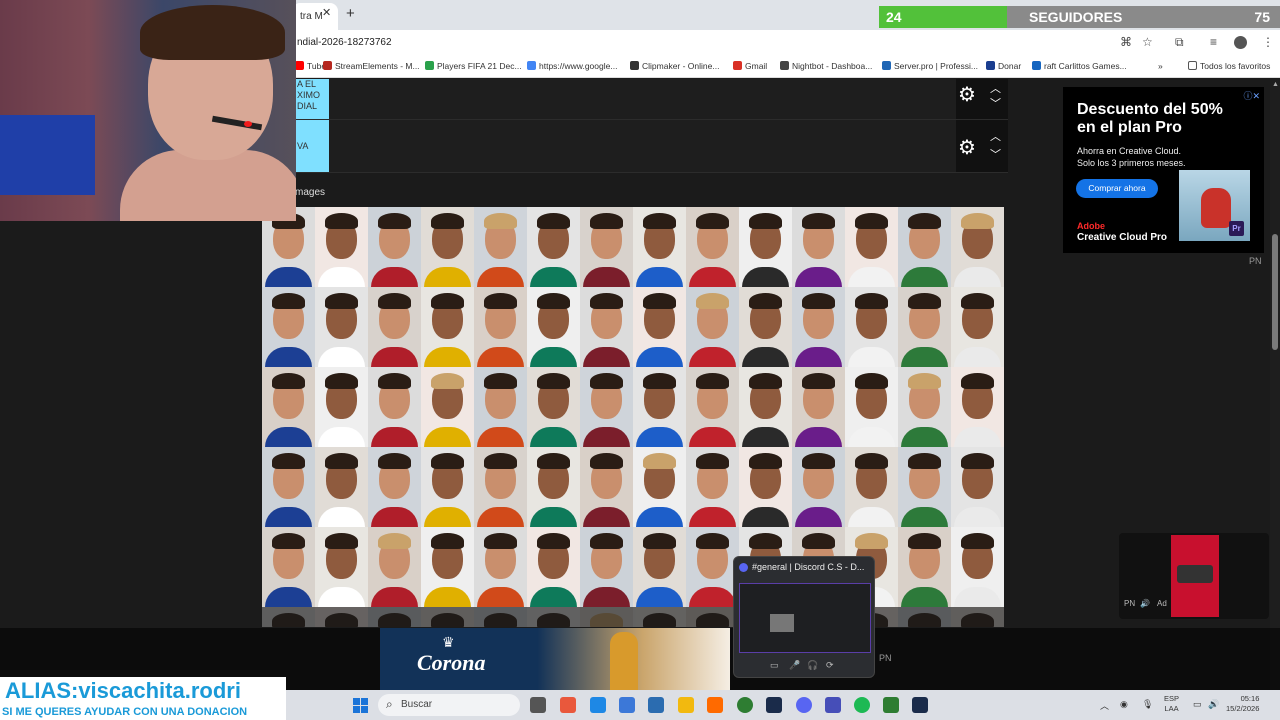  Describe the element at coordinates (326, 12) in the screenshot. I see `close-tab-icon: ✕` at that location.